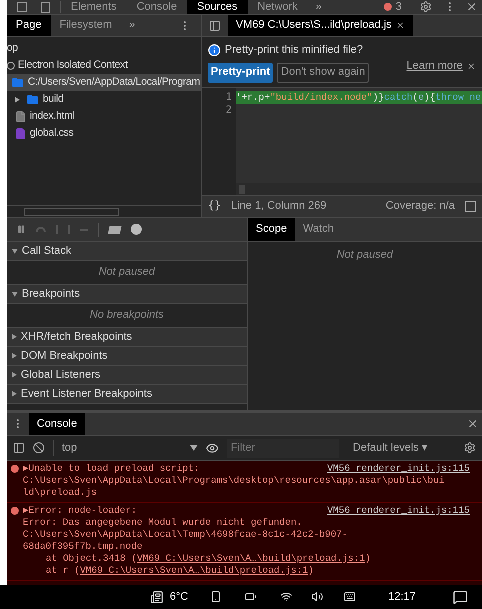 This screenshot has height=609, width=482. What do you see at coordinates (29, 25) in the screenshot?
I see `navigator-tab: Page` at bounding box center [29, 25].